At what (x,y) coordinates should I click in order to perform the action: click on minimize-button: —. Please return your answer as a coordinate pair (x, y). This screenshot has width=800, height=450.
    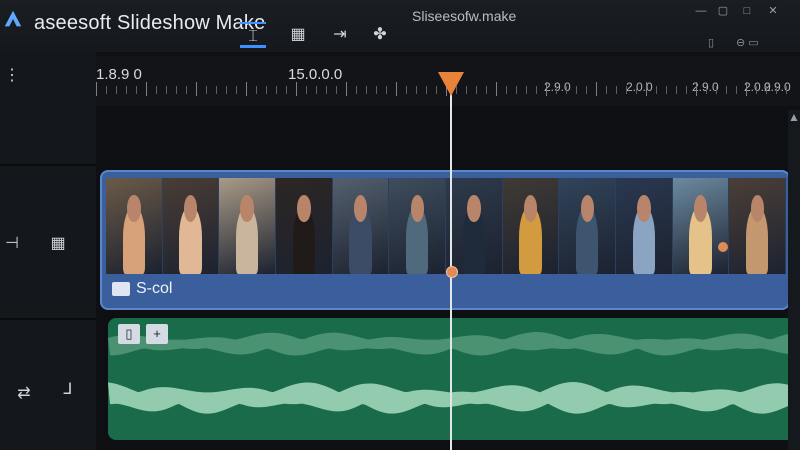
    Looking at the image, I should click on (701, 11).